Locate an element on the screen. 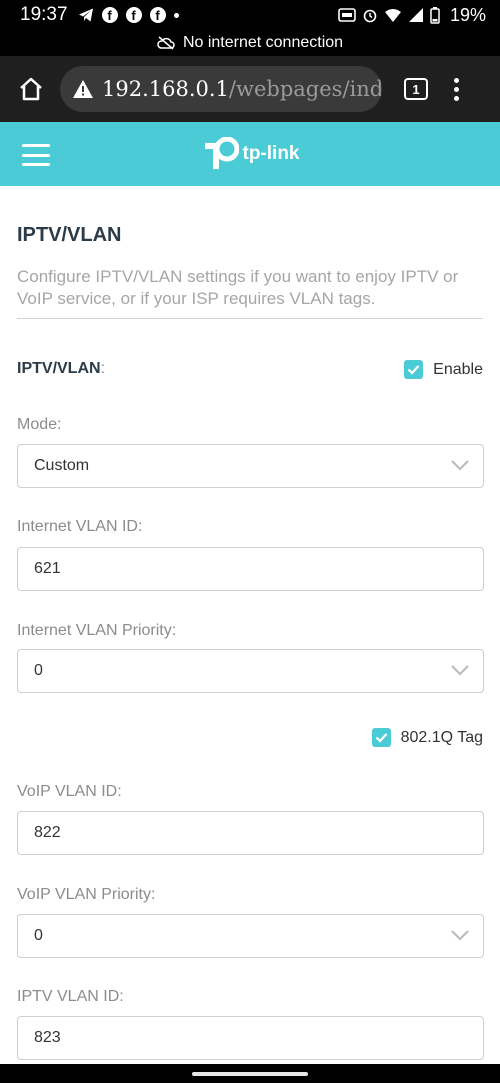 The height and width of the screenshot is (1083, 500). no-internet-text: No internet connection is located at coordinates (263, 42).